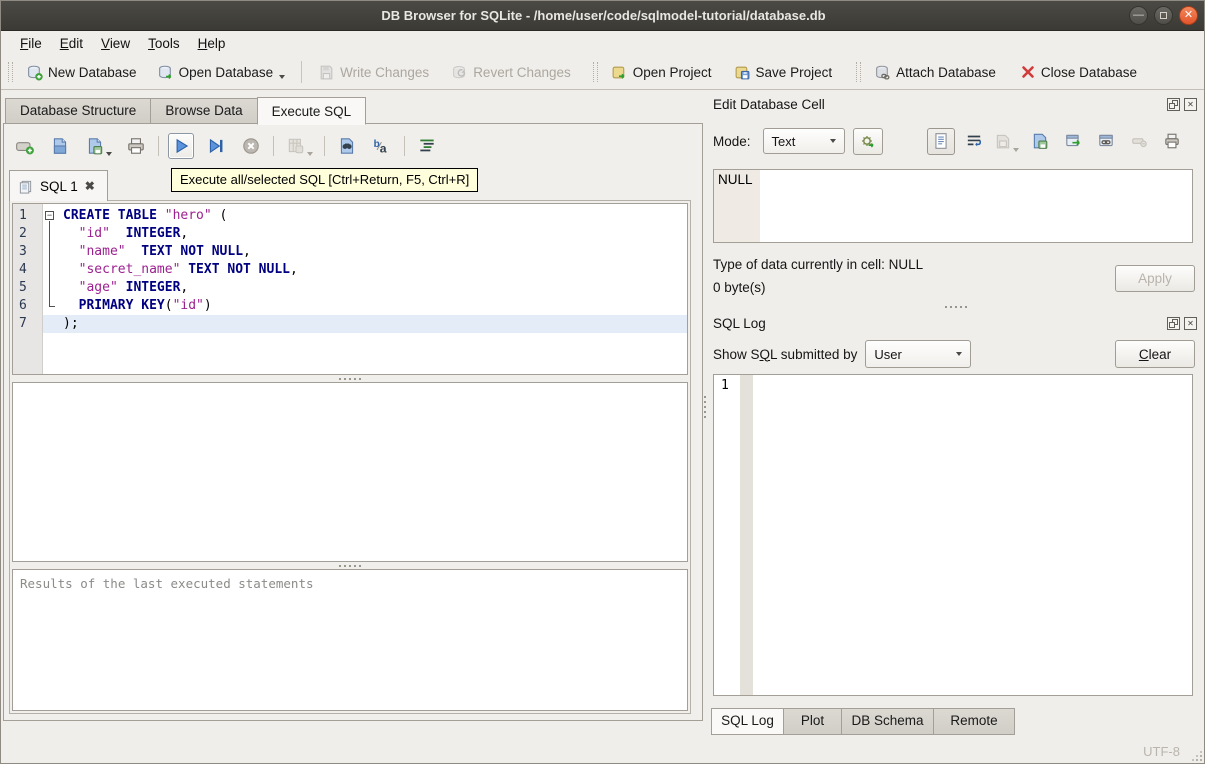 This screenshot has width=1205, height=764. I want to click on export-results-button, so click(299, 146).